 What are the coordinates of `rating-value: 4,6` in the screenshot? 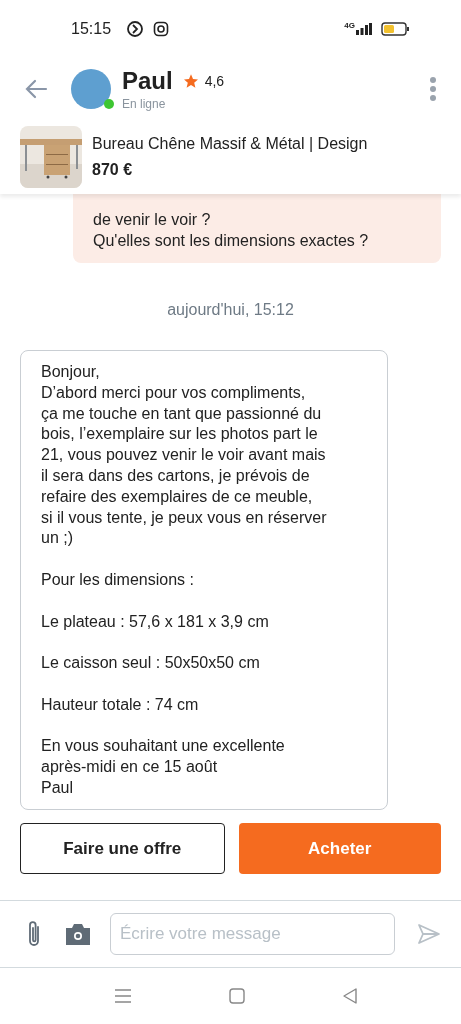 It's located at (214, 81).